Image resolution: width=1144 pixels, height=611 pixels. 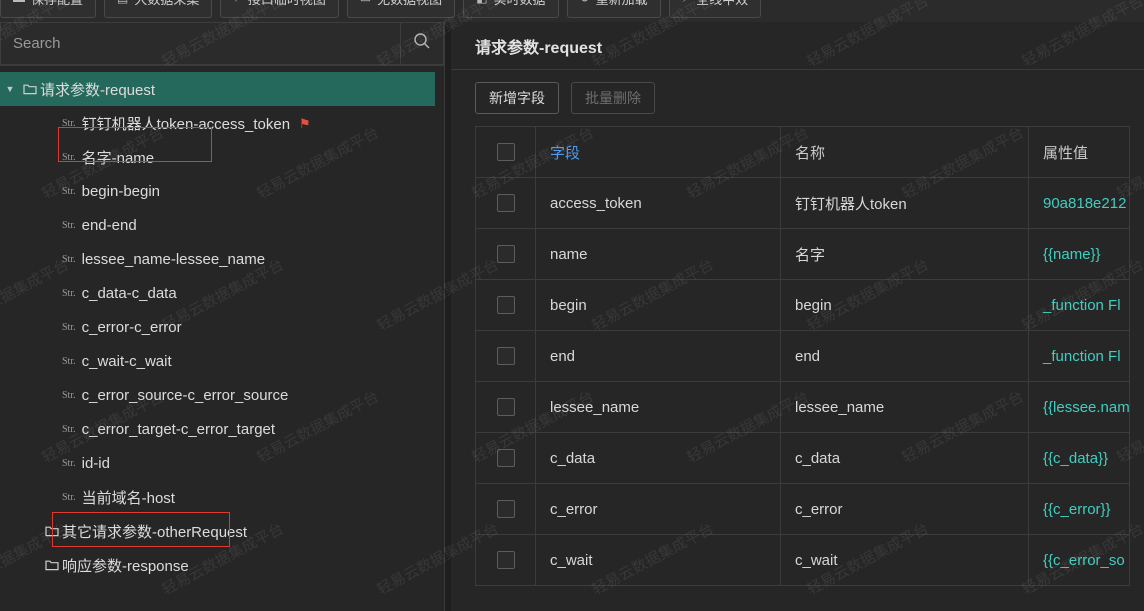 What do you see at coordinates (185, 395) in the screenshot?
I see `tree-node-label: c_error_source-c_error_source` at bounding box center [185, 395].